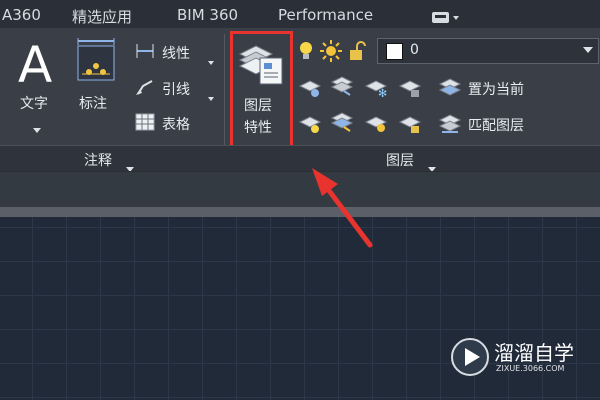 This screenshot has width=600, height=400. Describe the element at coordinates (211, 59) in the screenshot. I see `linear-dropdown-icon` at that location.